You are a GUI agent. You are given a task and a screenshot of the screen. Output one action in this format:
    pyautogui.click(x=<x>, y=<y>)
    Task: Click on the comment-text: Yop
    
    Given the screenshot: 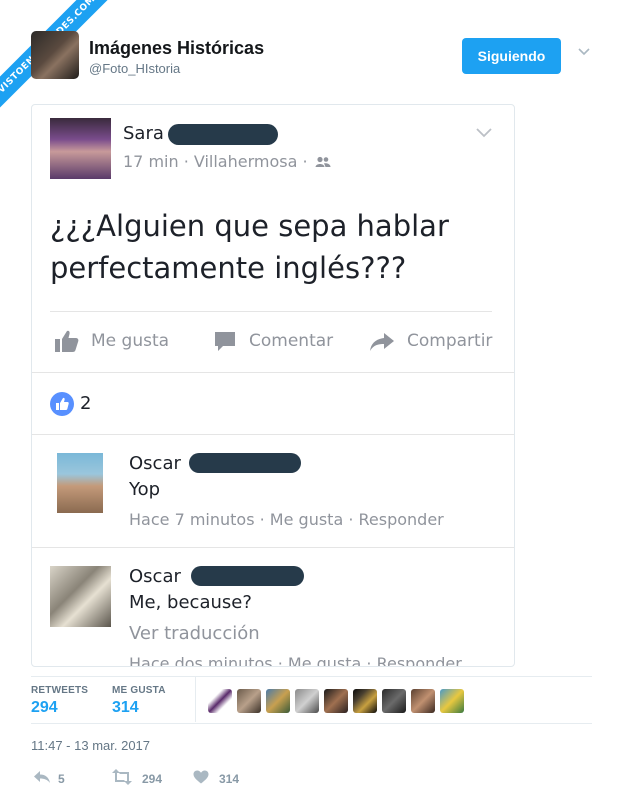 What is the action you would take?
    pyautogui.click(x=145, y=489)
    